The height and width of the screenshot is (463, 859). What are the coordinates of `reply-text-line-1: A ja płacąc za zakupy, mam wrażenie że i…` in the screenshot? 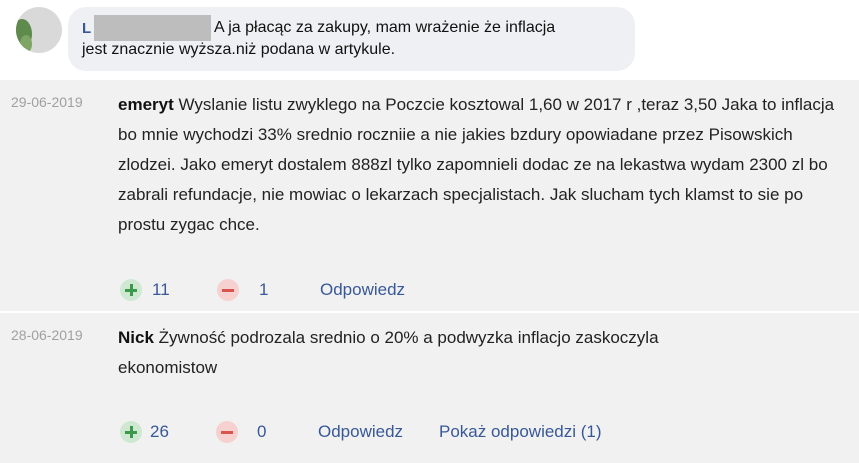 It's located at (385, 27).